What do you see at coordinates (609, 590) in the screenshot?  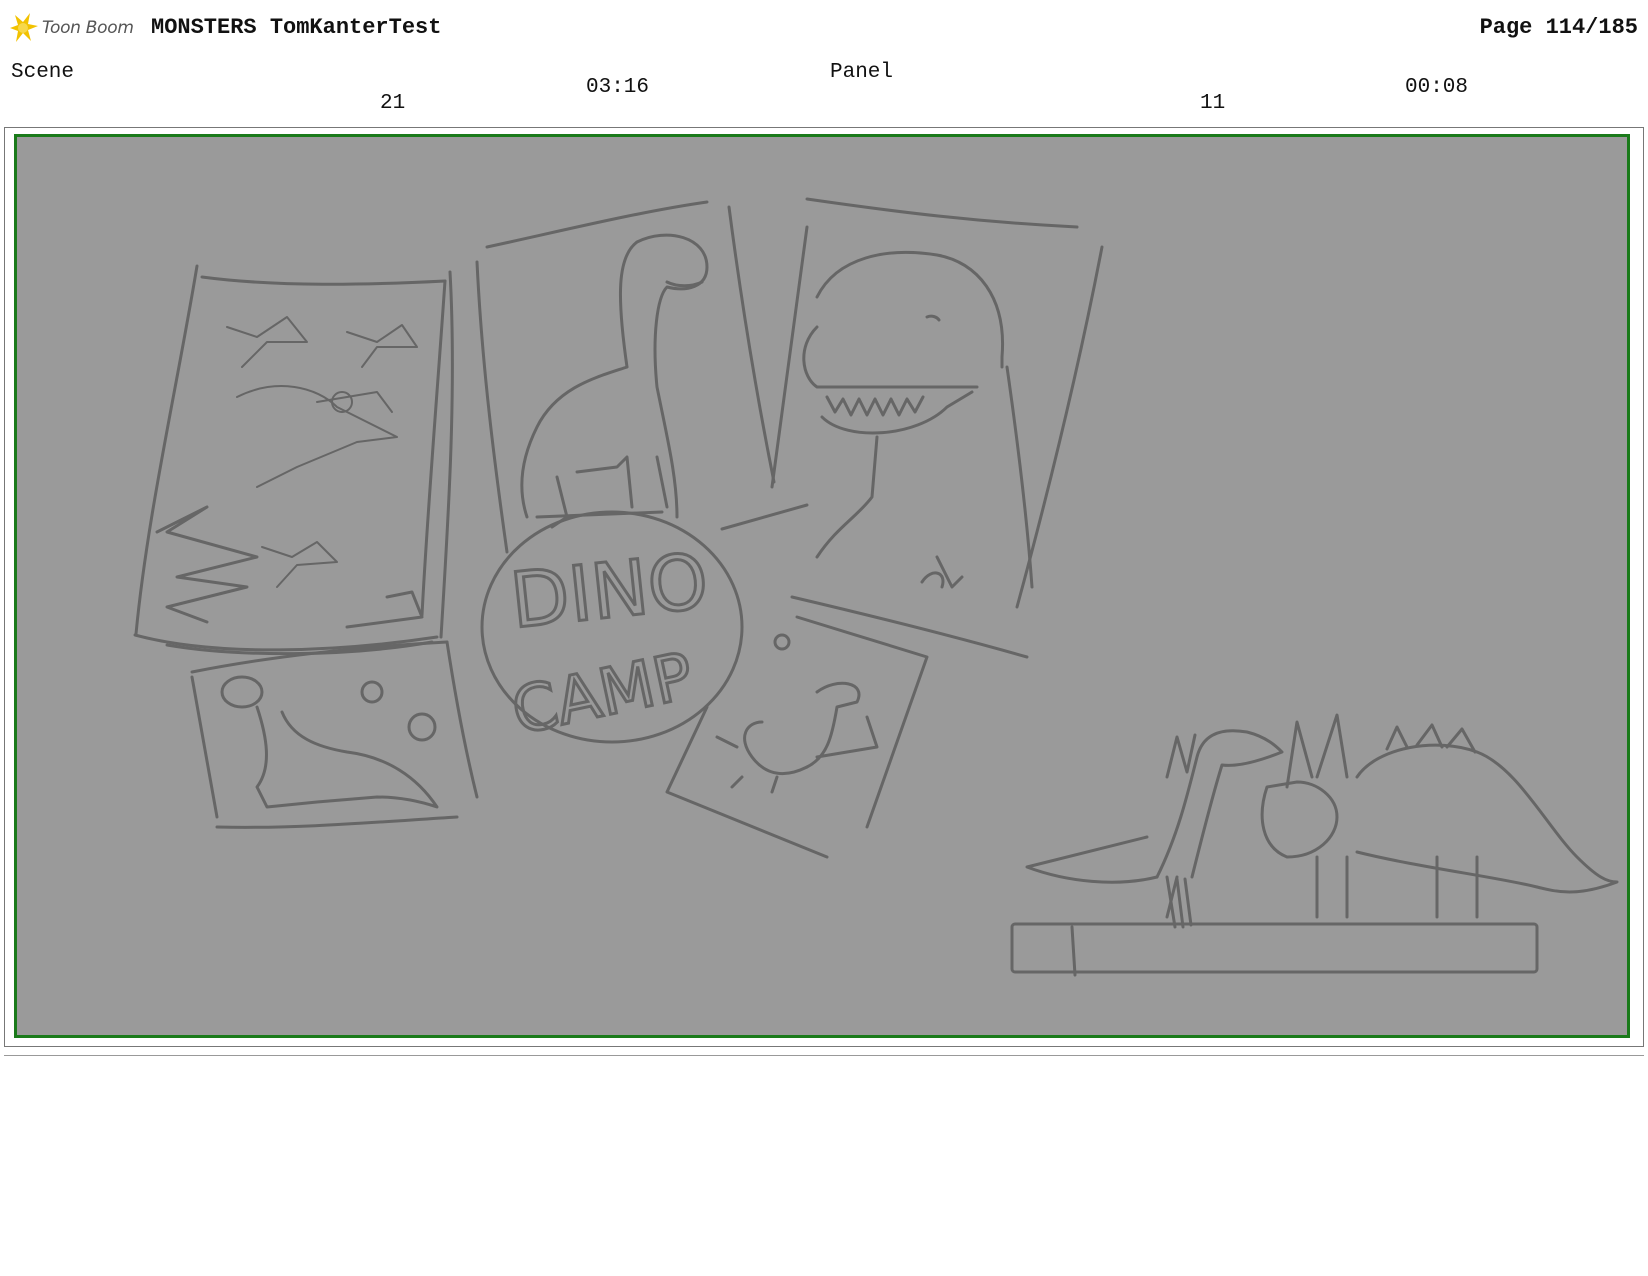 I see `sign-line-1: DINO` at bounding box center [609, 590].